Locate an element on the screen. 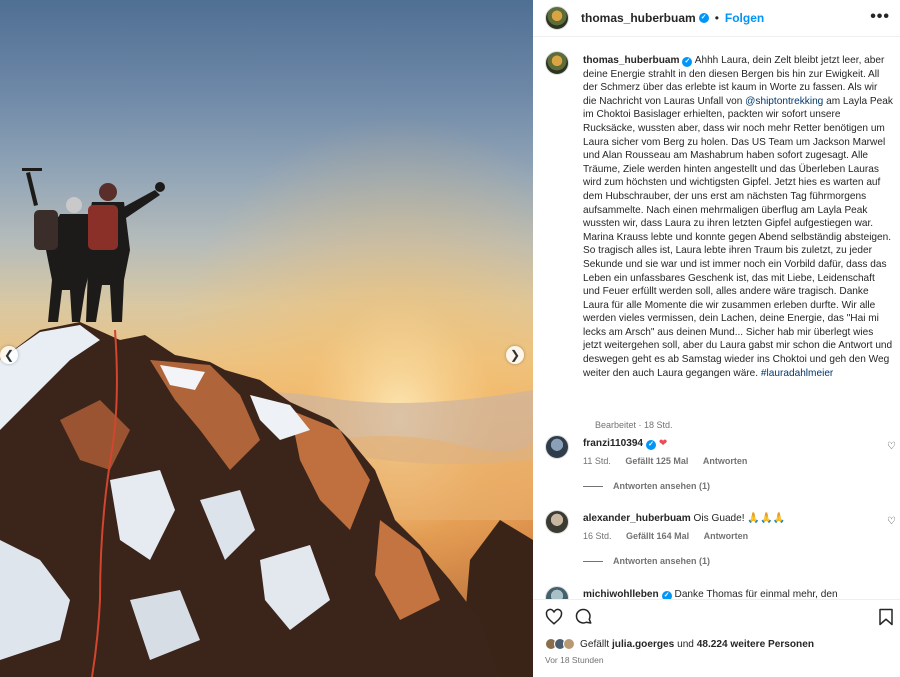 The height and width of the screenshot is (677, 900). chevron-left-icon: ❮ is located at coordinates (9, 355).